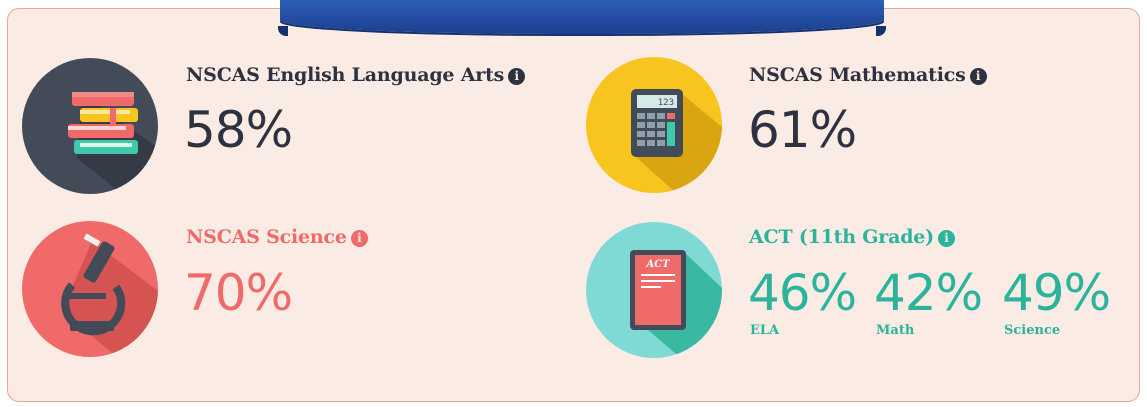  Describe the element at coordinates (90, 289) in the screenshot. I see `microscope-icon` at that location.